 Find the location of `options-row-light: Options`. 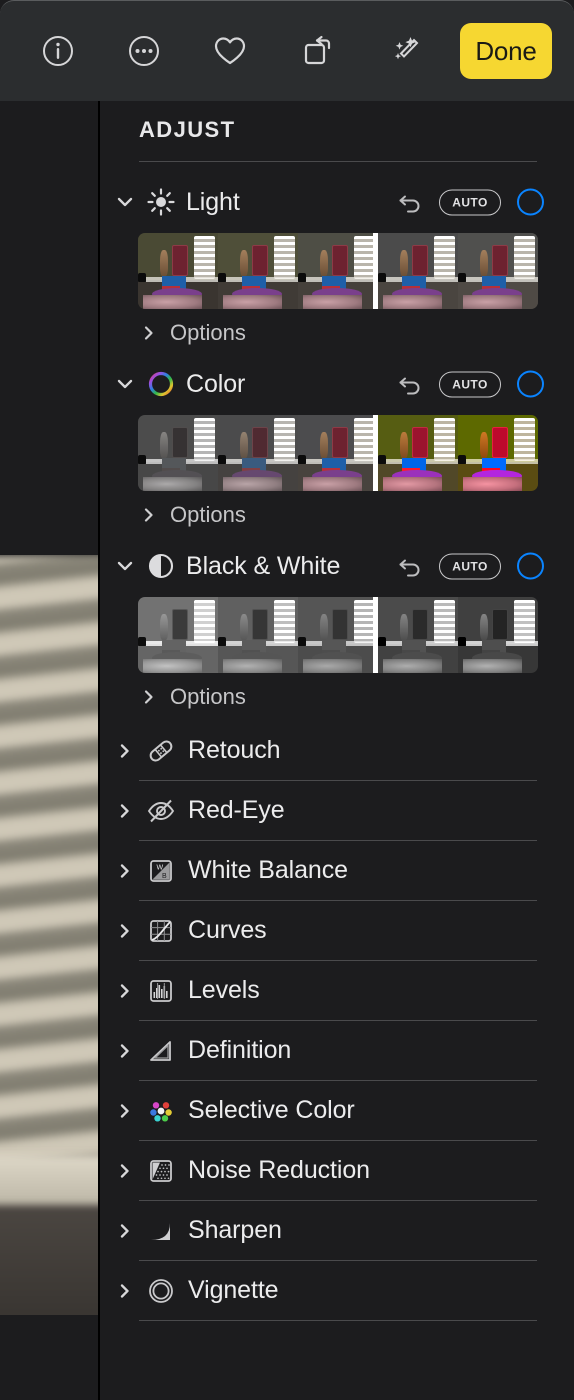

options-row-light: Options is located at coordinates (337, 333).